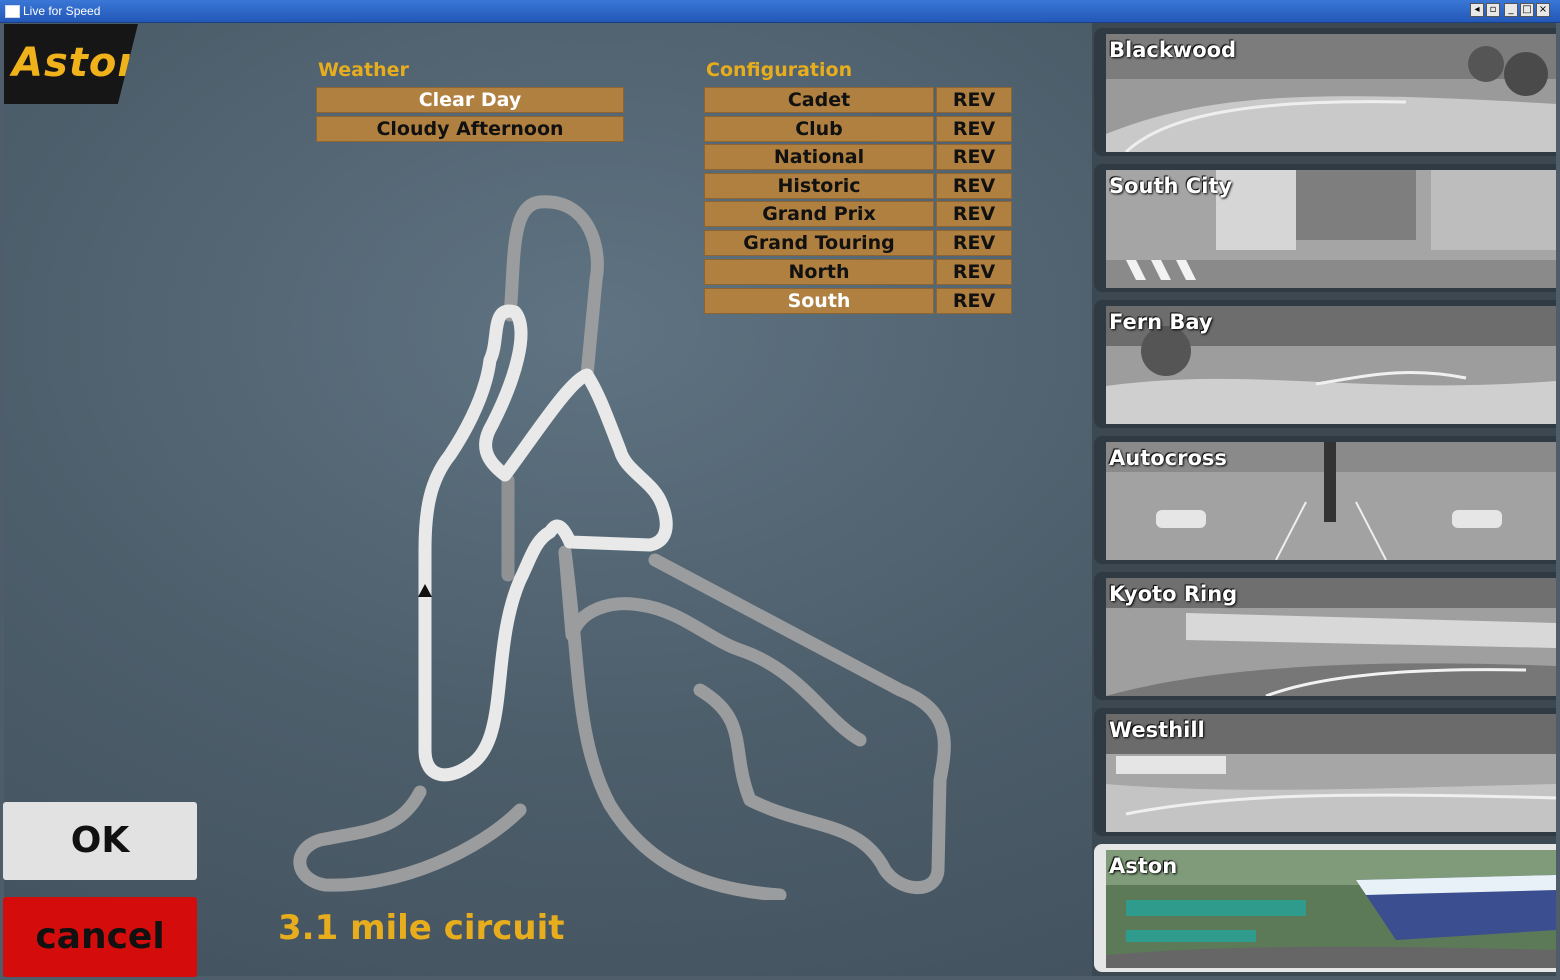 This screenshot has width=1560, height=980. I want to click on pin-icon: ◂, so click(1477, 10).